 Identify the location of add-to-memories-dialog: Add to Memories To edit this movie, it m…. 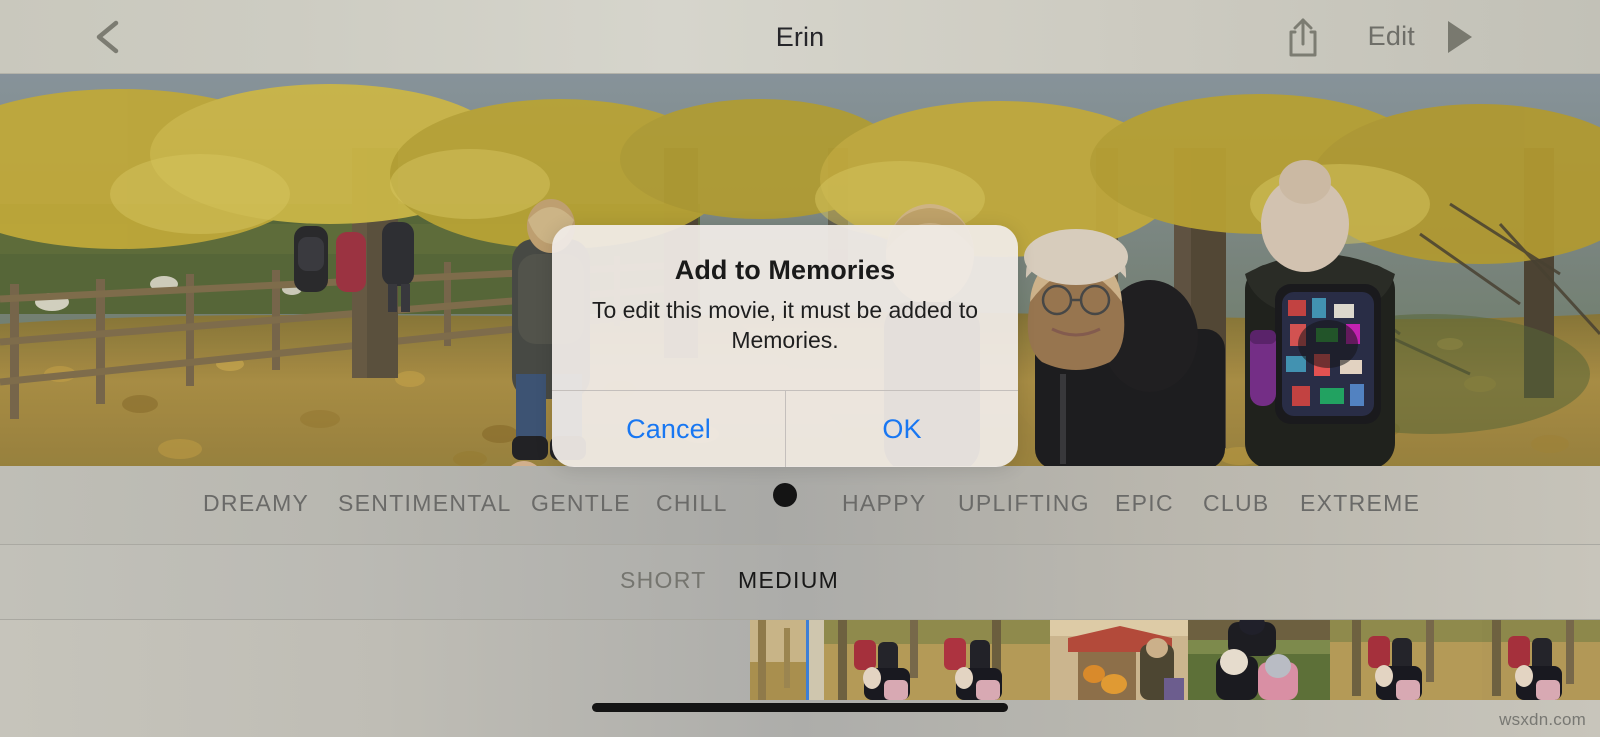
(785, 346).